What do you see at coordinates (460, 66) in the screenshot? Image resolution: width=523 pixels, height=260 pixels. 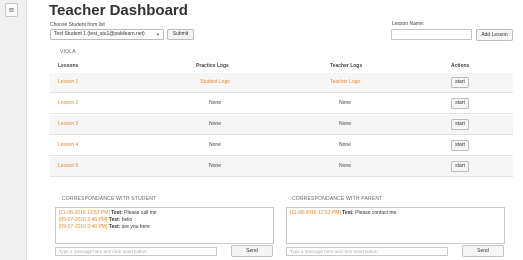 I see `column-header-actions: Actions` at bounding box center [460, 66].